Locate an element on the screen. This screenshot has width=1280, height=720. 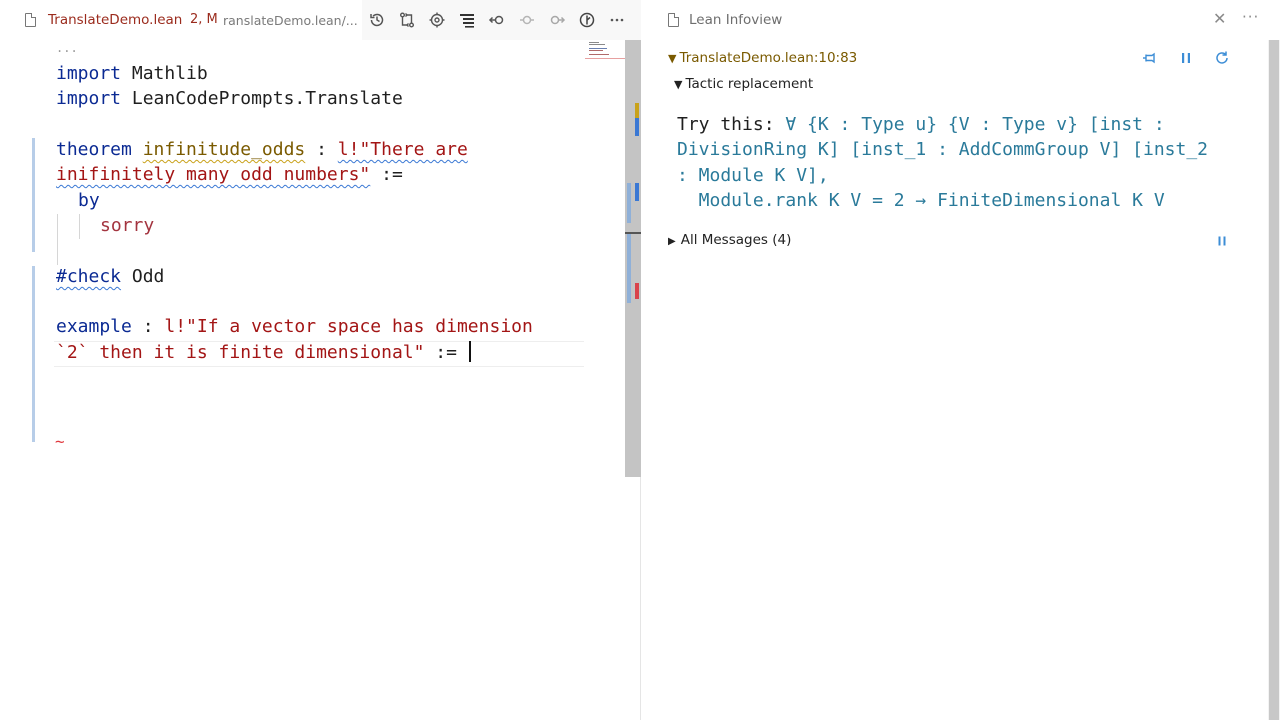
all-messages-label: All Messages (4) is located at coordinates (736, 240).